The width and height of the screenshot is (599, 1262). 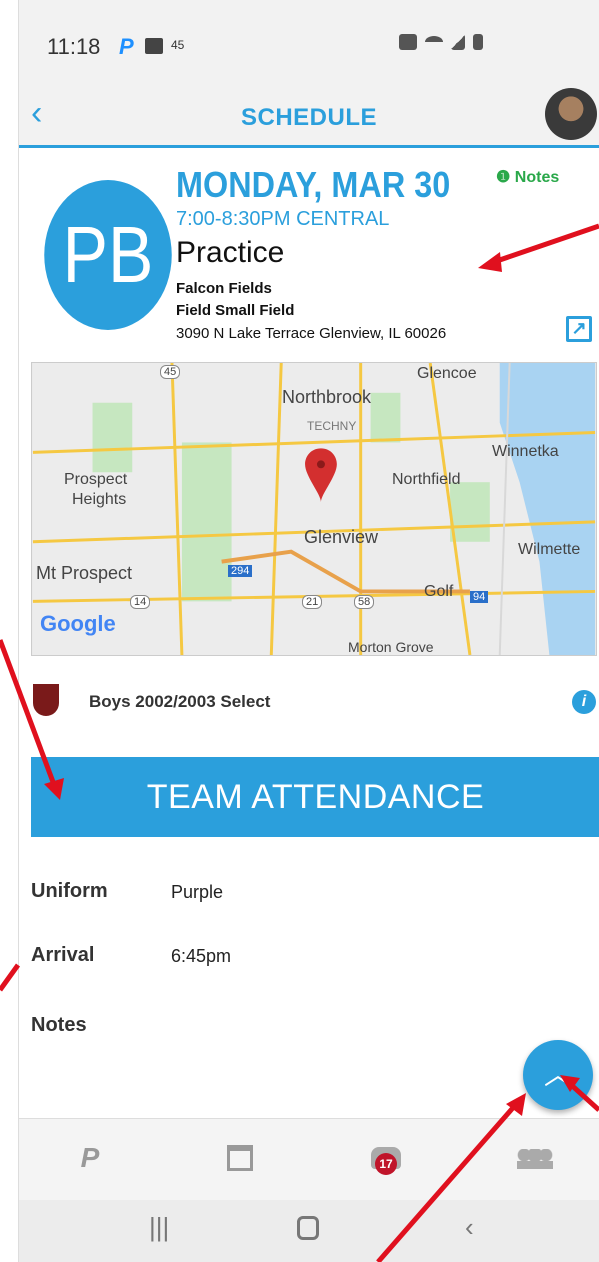 I want to click on bottom-tab-bar: P 17, so click(x=309, y=1159).